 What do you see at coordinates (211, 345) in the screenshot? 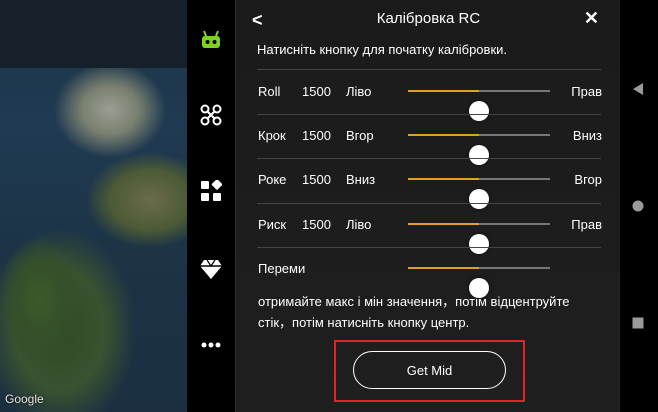
I see `more-icon` at bounding box center [211, 345].